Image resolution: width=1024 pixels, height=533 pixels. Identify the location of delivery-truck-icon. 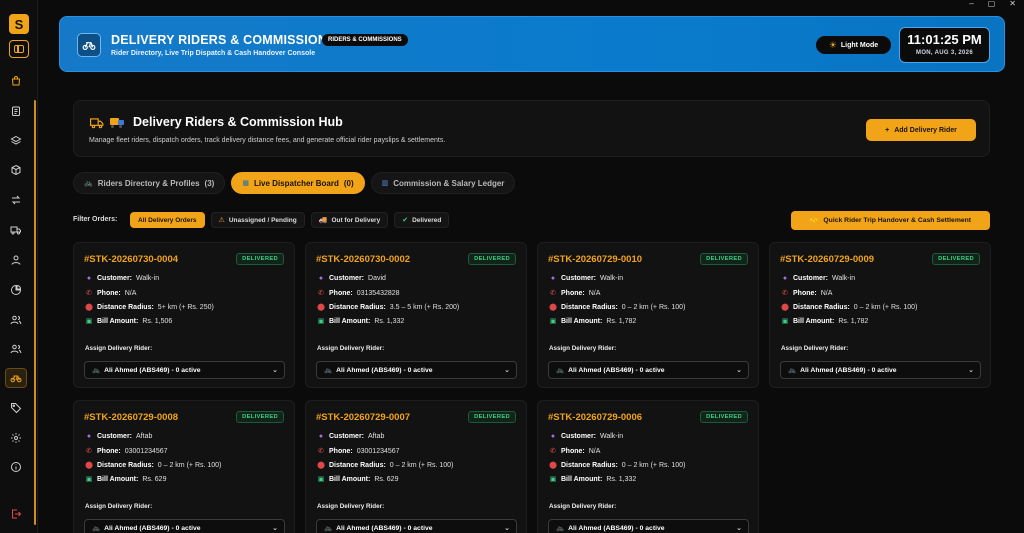
(117, 122).